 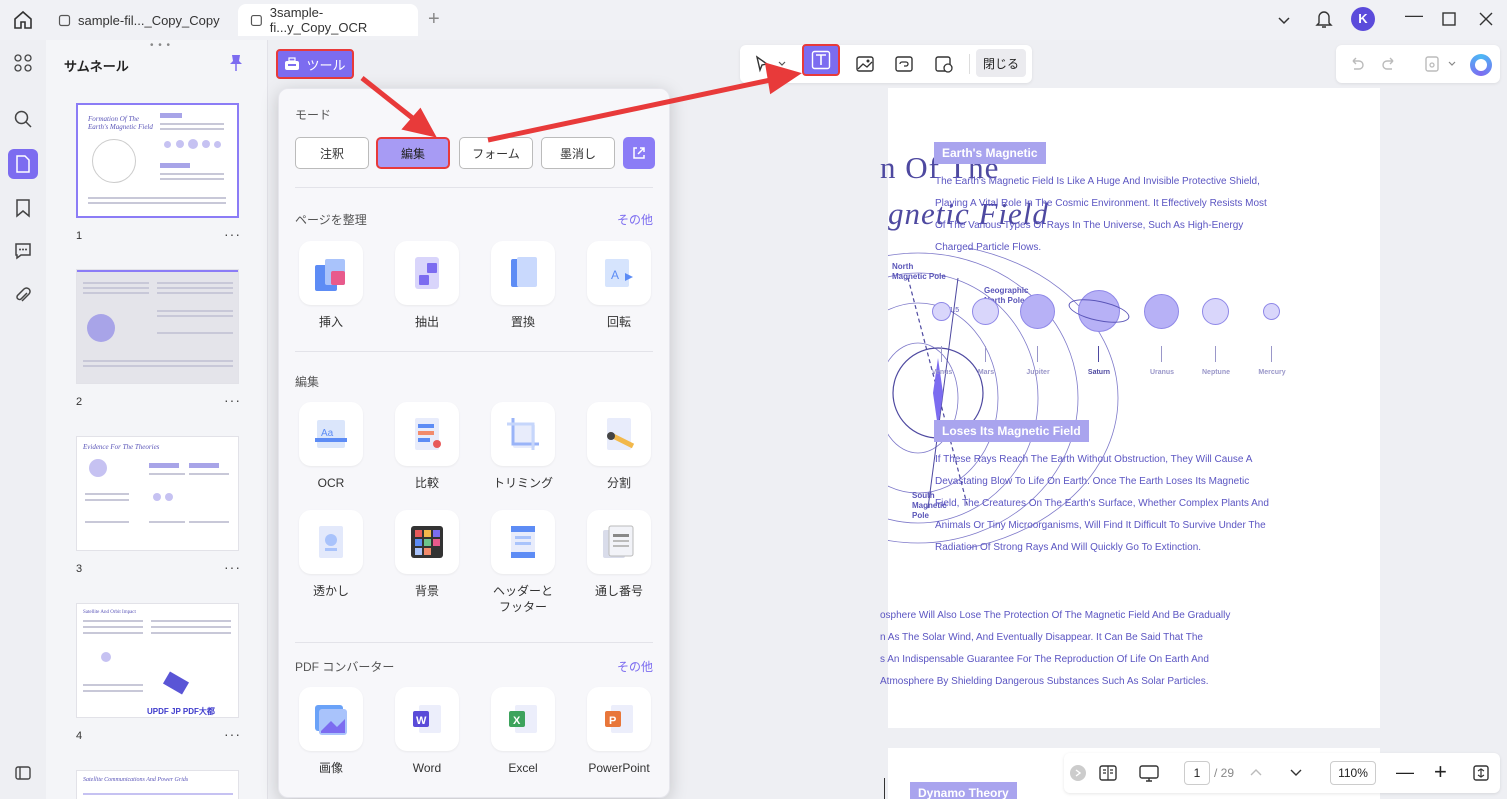 I want to click on cursor-icon, so click(x=762, y=64).